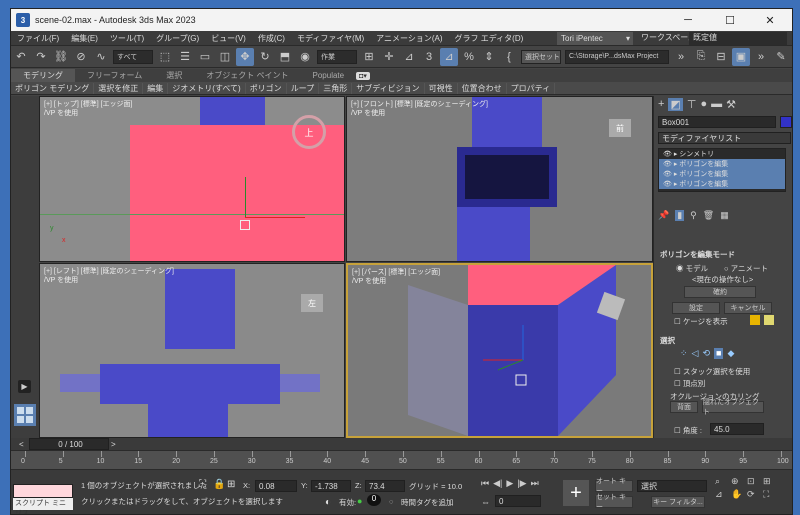 This screenshot has width=800, height=515. What do you see at coordinates (518, 501) in the screenshot?
I see `current-frame-field: 0` at bounding box center [518, 501].